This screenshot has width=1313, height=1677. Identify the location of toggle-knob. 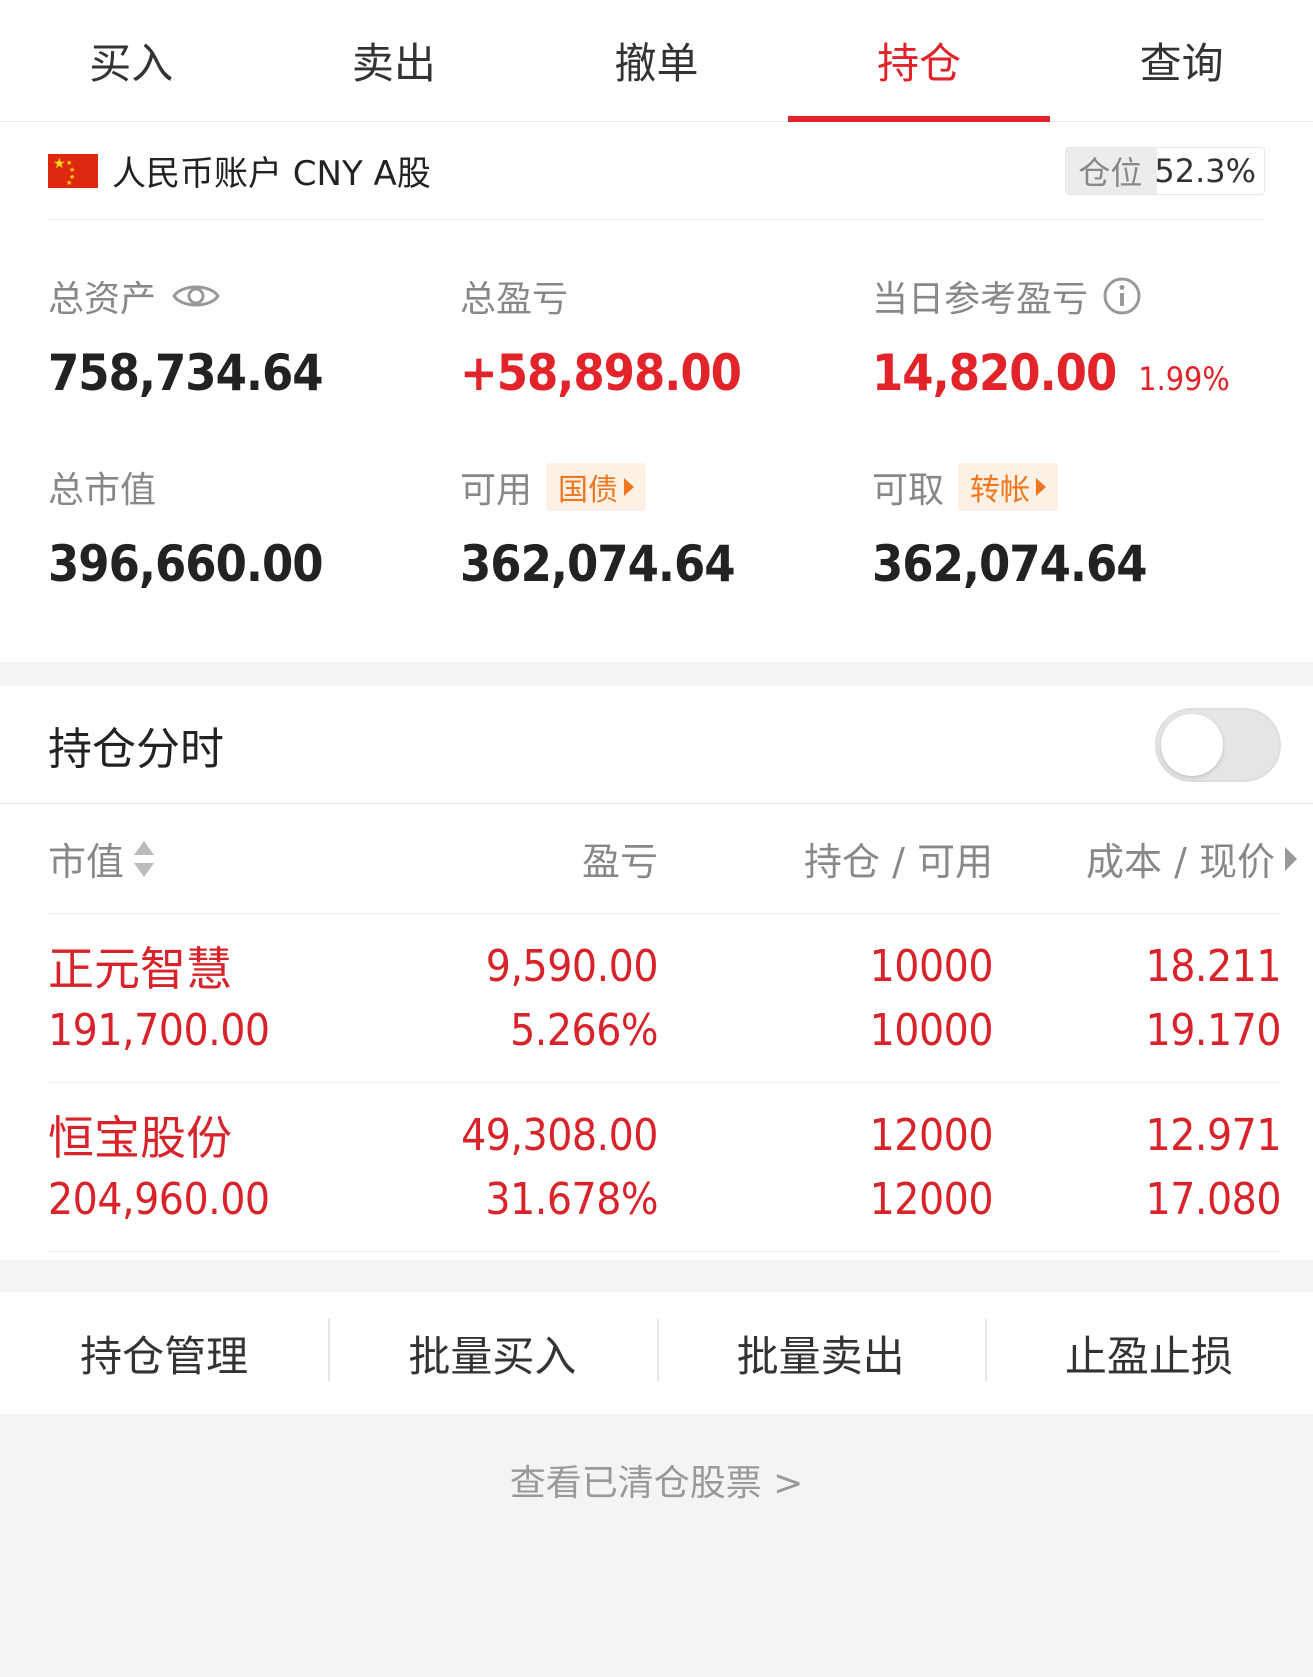
(1192, 744).